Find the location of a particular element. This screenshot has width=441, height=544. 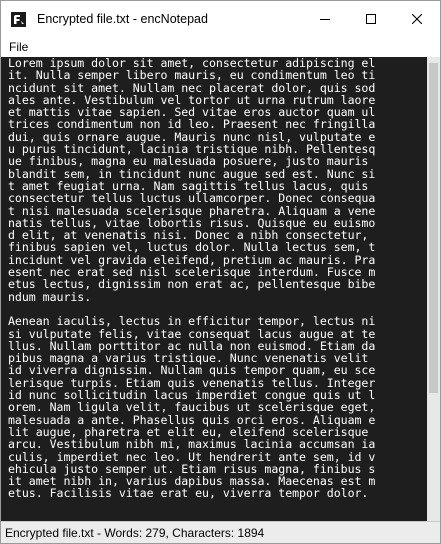

scrollbar-thumb is located at coordinates (433, 228).